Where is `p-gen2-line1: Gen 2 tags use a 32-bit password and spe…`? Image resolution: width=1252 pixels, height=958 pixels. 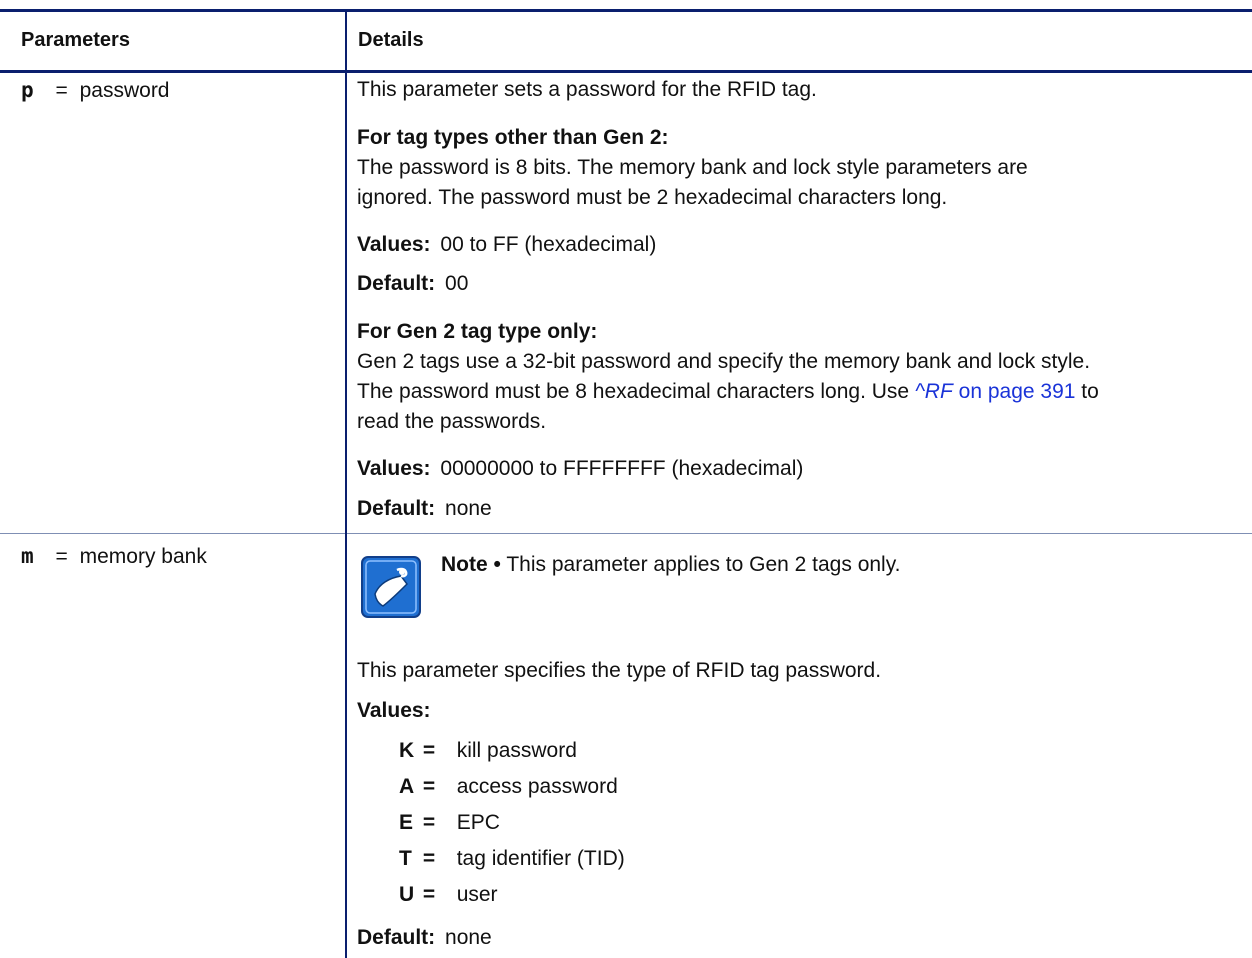
p-gen2-line1: Gen 2 tags use a 32-bit password and spe… is located at coordinates (724, 361).